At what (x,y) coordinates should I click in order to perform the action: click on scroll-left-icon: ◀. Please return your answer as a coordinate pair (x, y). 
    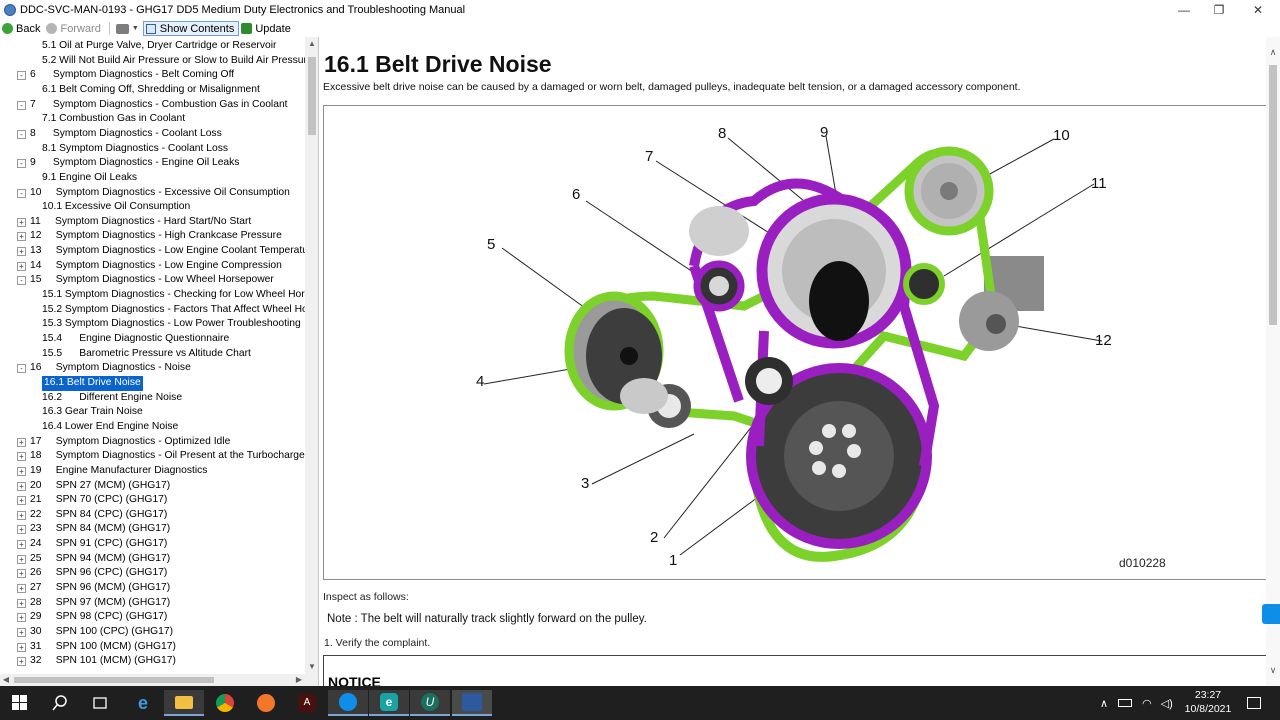
    Looking at the image, I should click on (6, 680).